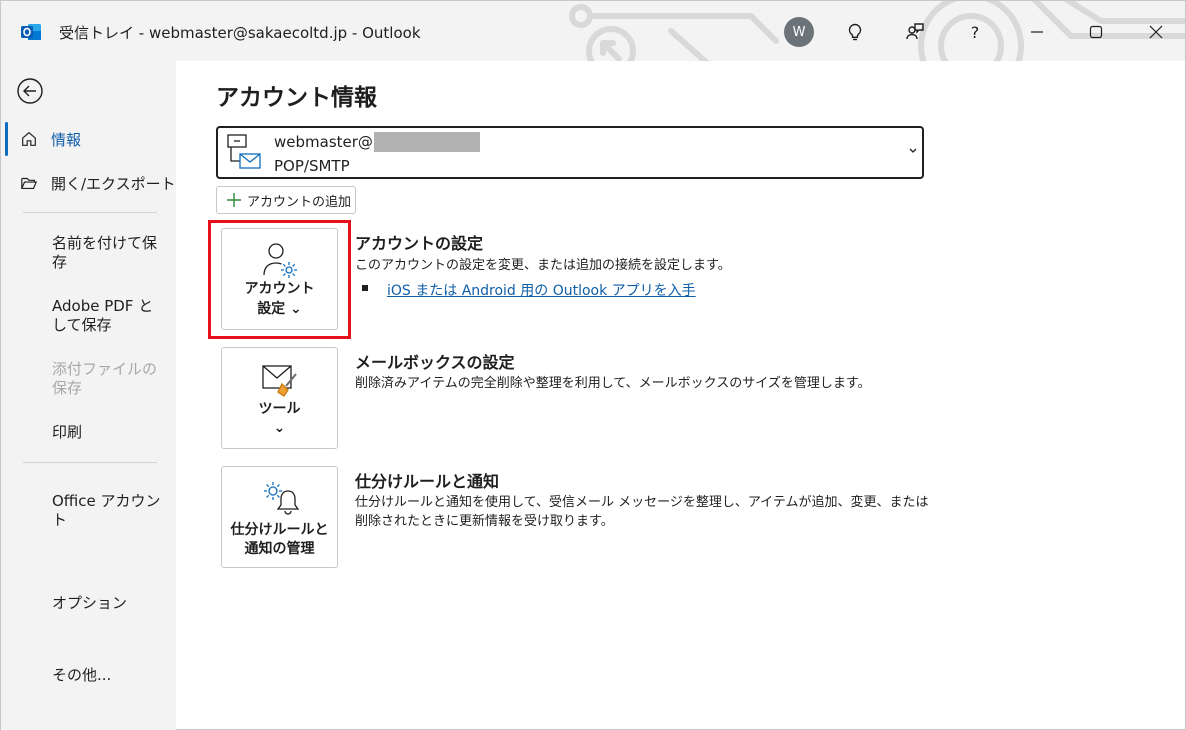 Image resolution: width=1186 pixels, height=730 pixels. Describe the element at coordinates (244, 151) in the screenshot. I see `account-mail-icon` at that location.